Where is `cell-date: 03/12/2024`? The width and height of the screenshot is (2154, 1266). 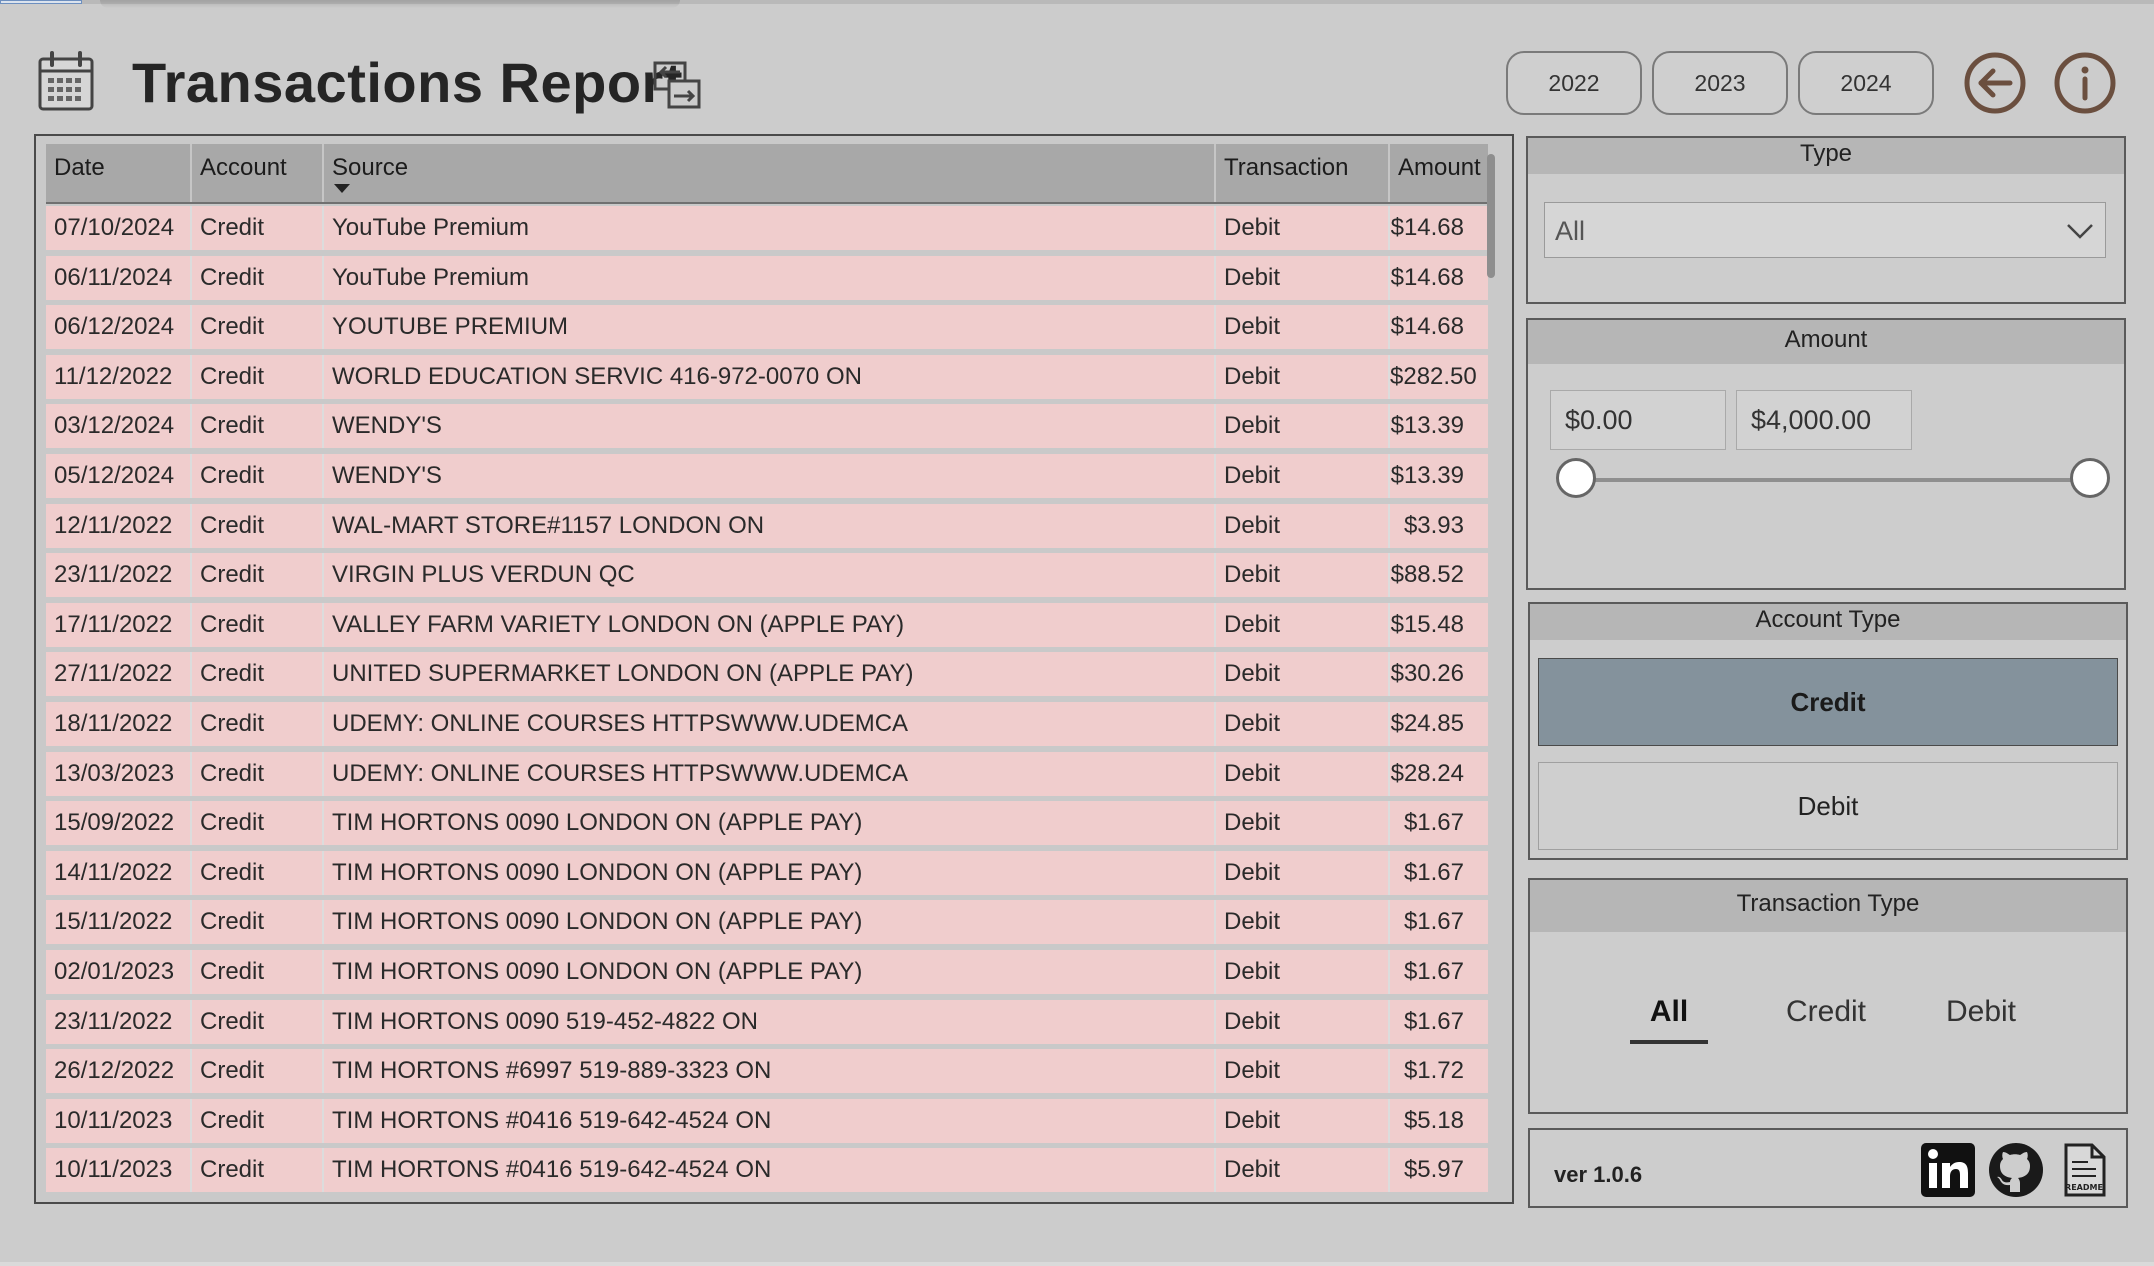 cell-date: 03/12/2024 is located at coordinates (119, 426).